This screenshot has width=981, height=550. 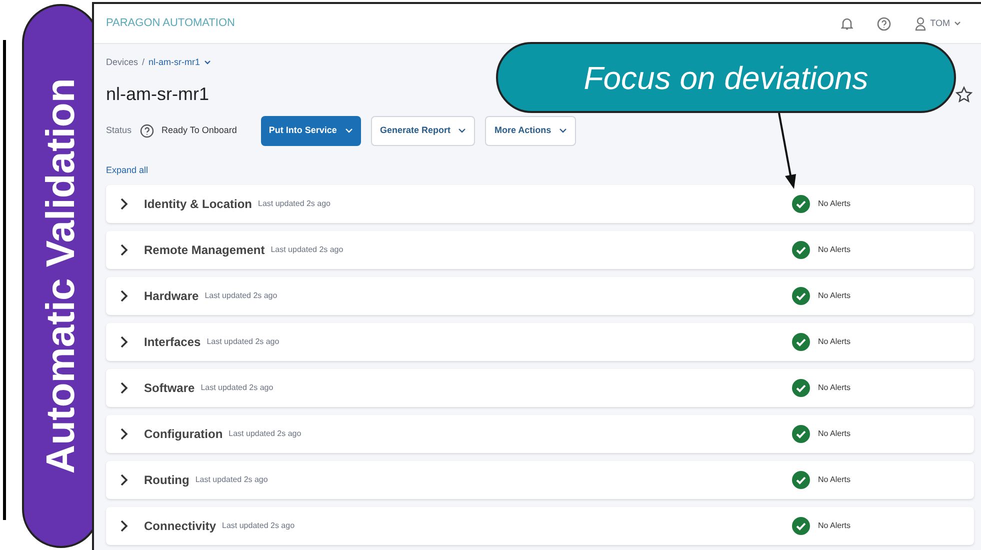 What do you see at coordinates (423, 131) in the screenshot?
I see `dropdown-button: Generate Report` at bounding box center [423, 131].